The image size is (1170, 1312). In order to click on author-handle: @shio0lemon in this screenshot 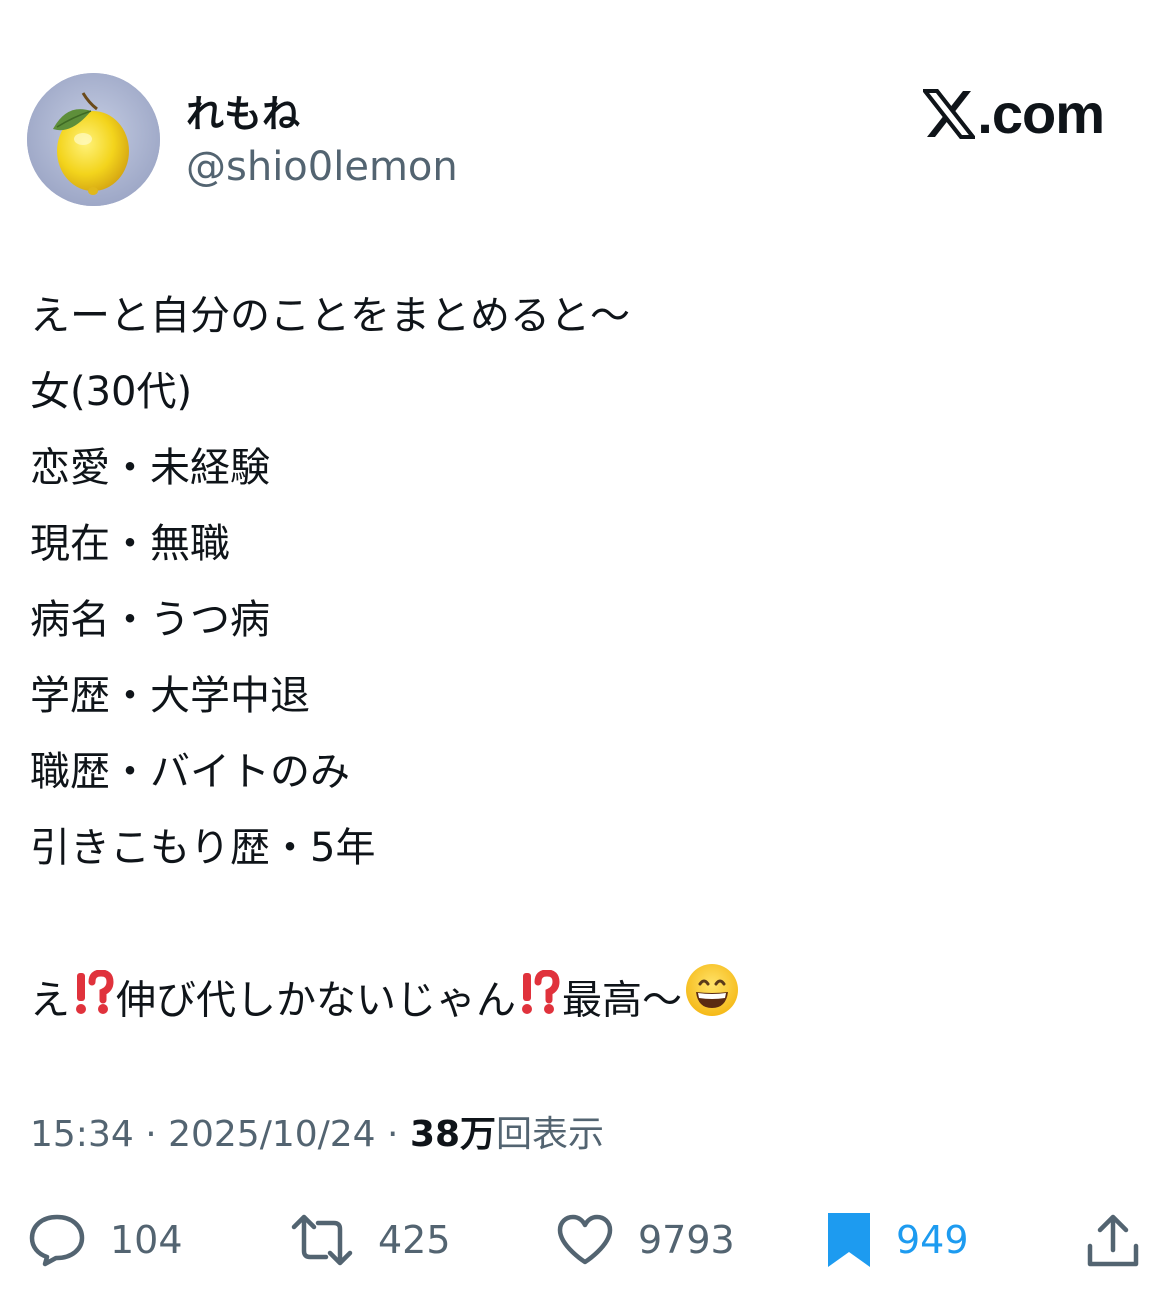, I will do `click(322, 167)`.